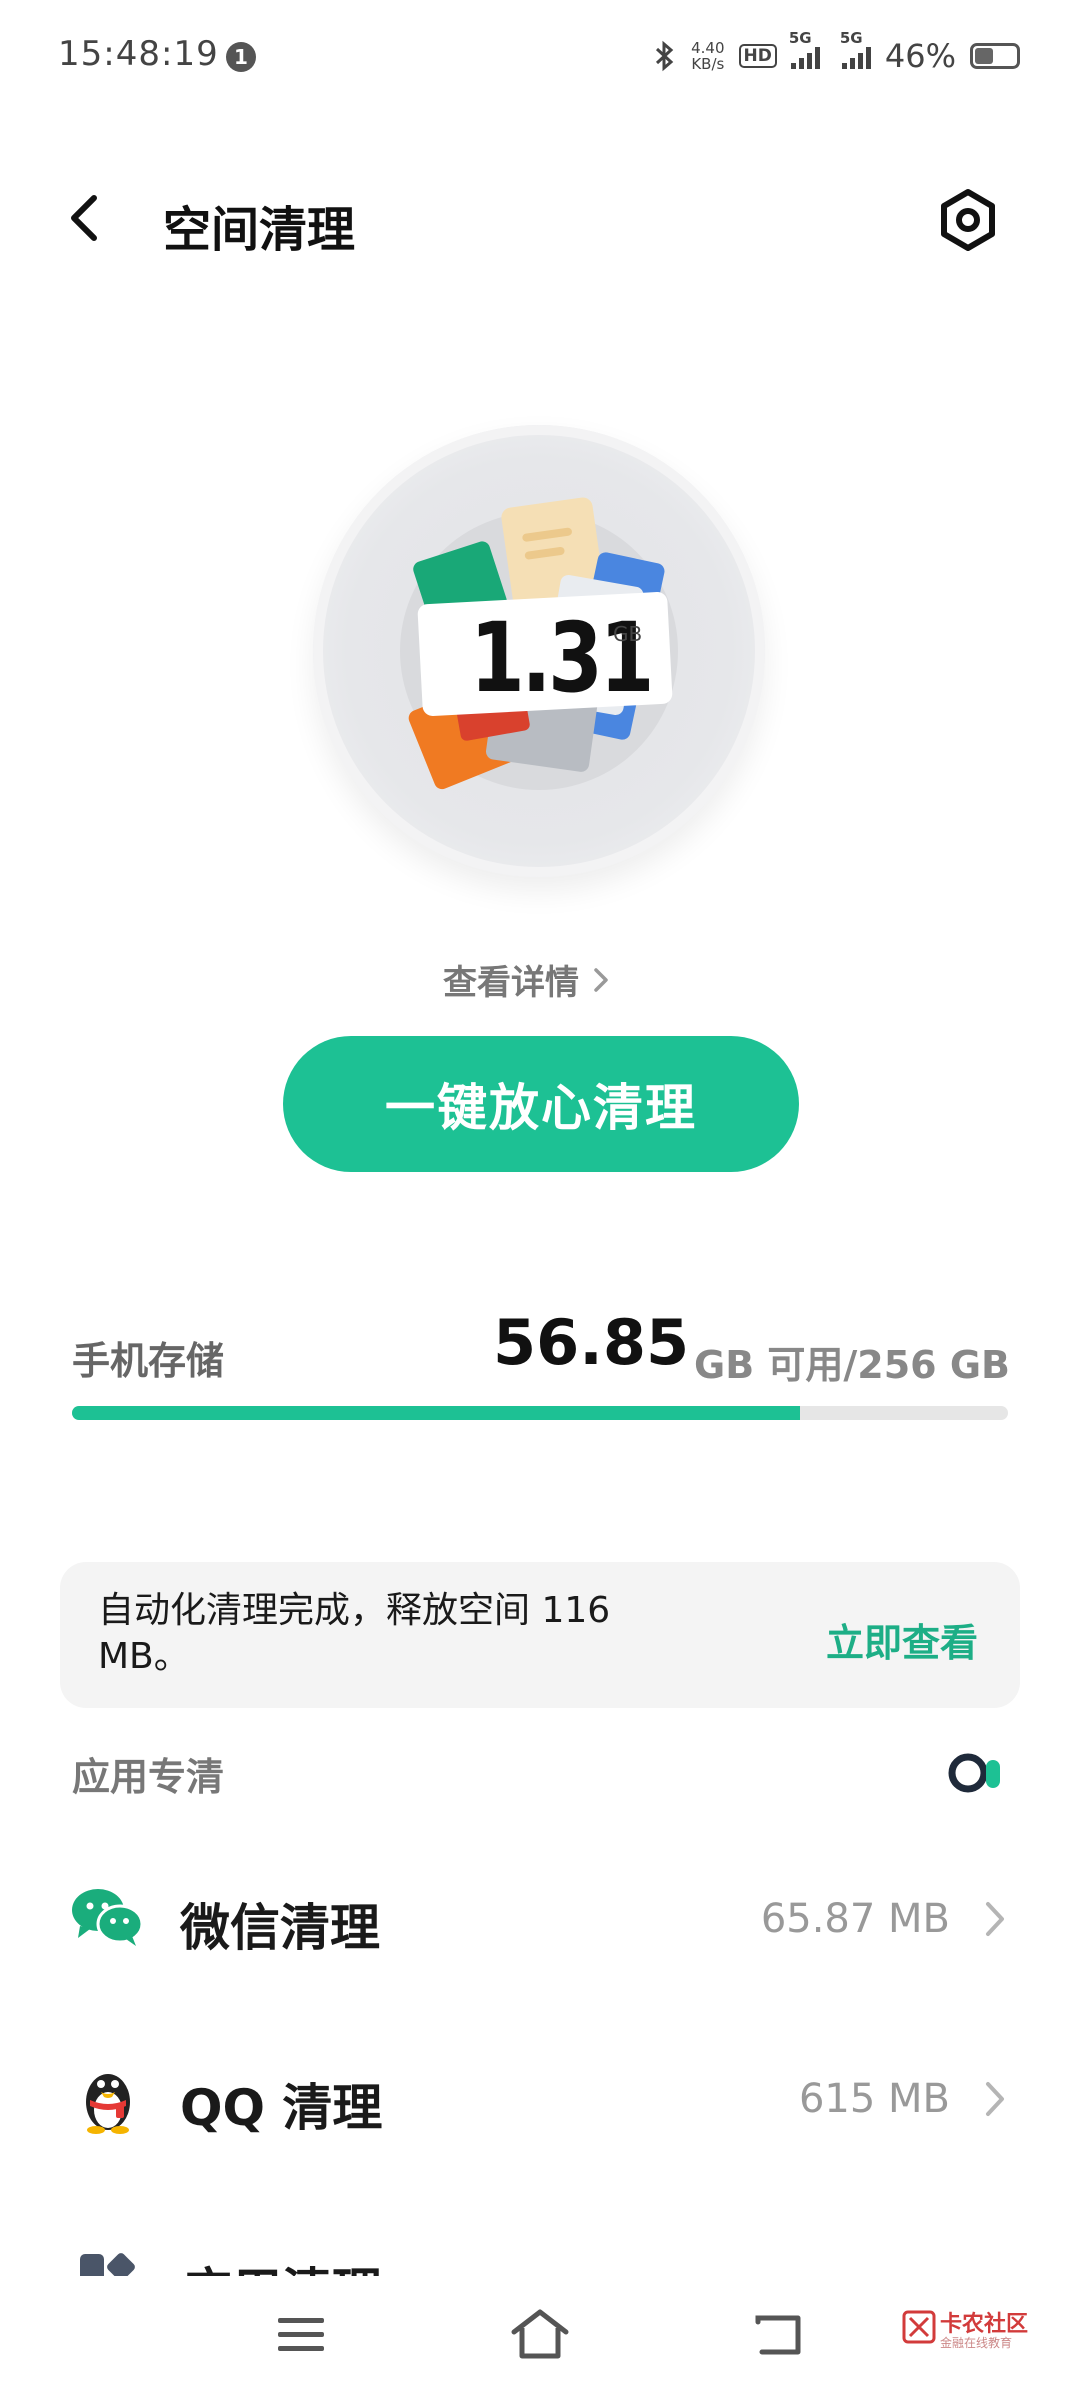 Image resolution: width=1080 pixels, height=2400 pixels. What do you see at coordinates (591, 1342) in the screenshot?
I see `storage-available-value: 56.85` at bounding box center [591, 1342].